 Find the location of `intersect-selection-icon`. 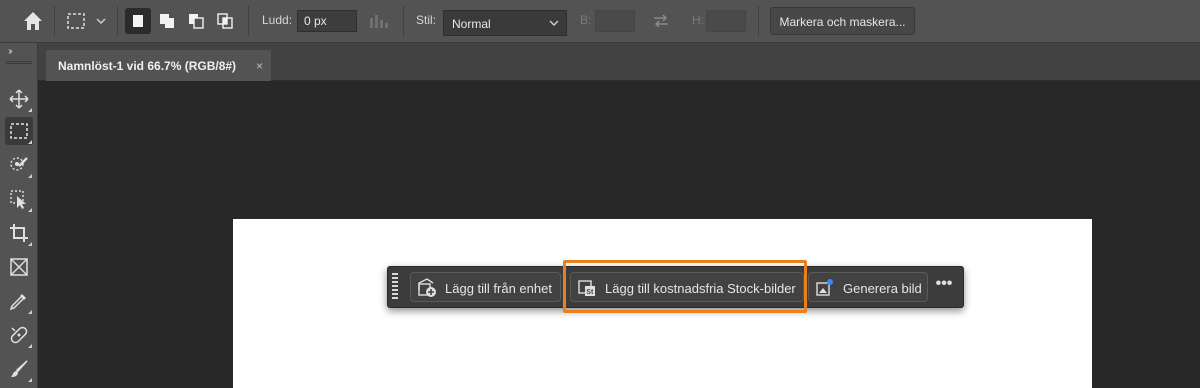

intersect-selection-icon is located at coordinates (225, 21).